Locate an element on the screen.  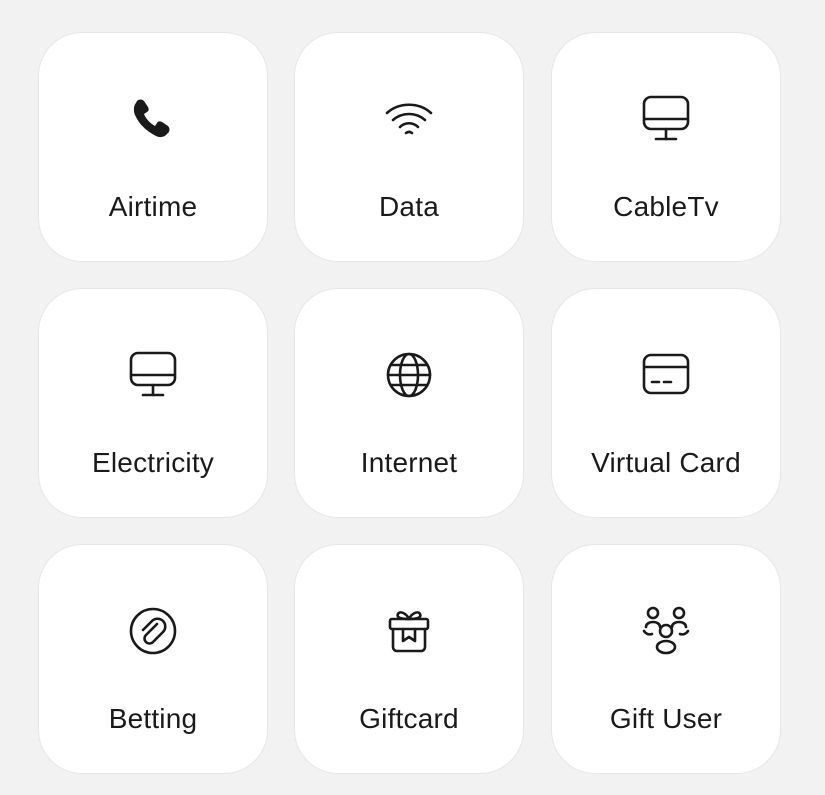
service-label: Internet is located at coordinates (409, 462).